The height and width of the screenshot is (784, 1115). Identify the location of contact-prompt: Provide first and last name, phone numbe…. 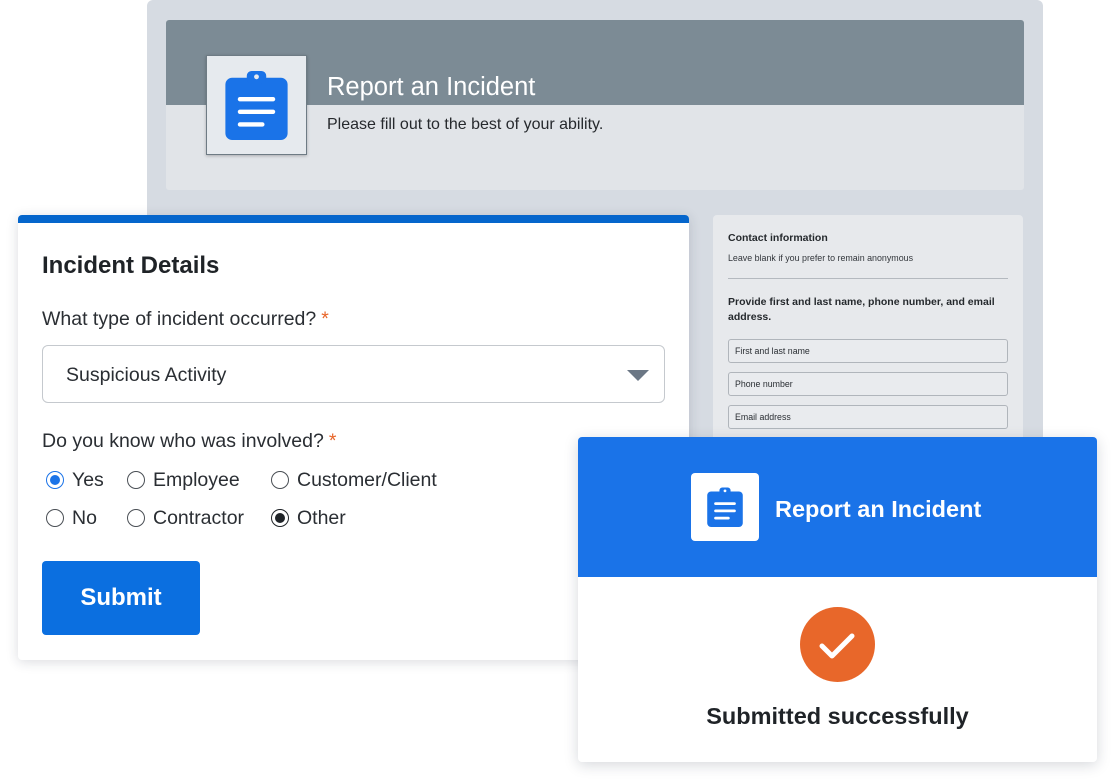
(861, 309).